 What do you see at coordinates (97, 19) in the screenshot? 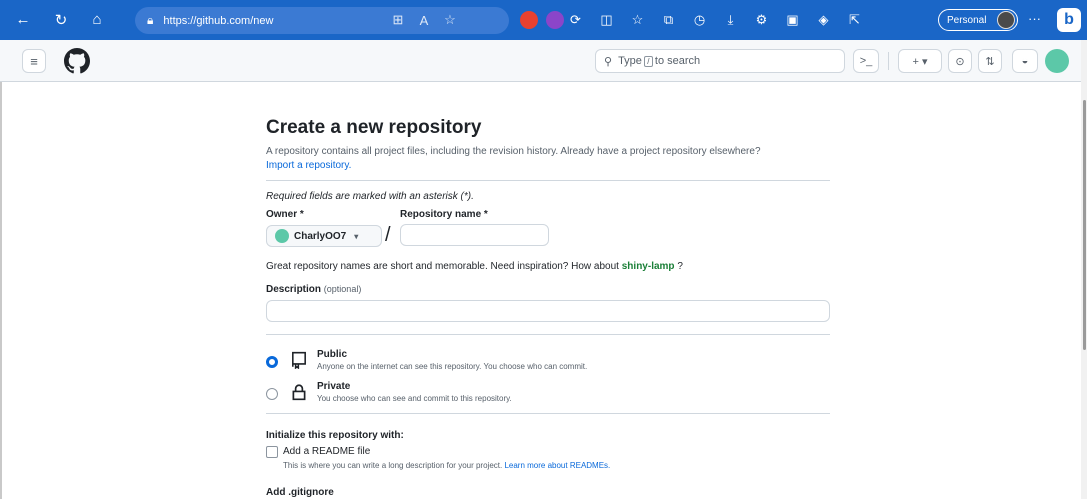
I see `home-icon: ⌂` at bounding box center [97, 19].